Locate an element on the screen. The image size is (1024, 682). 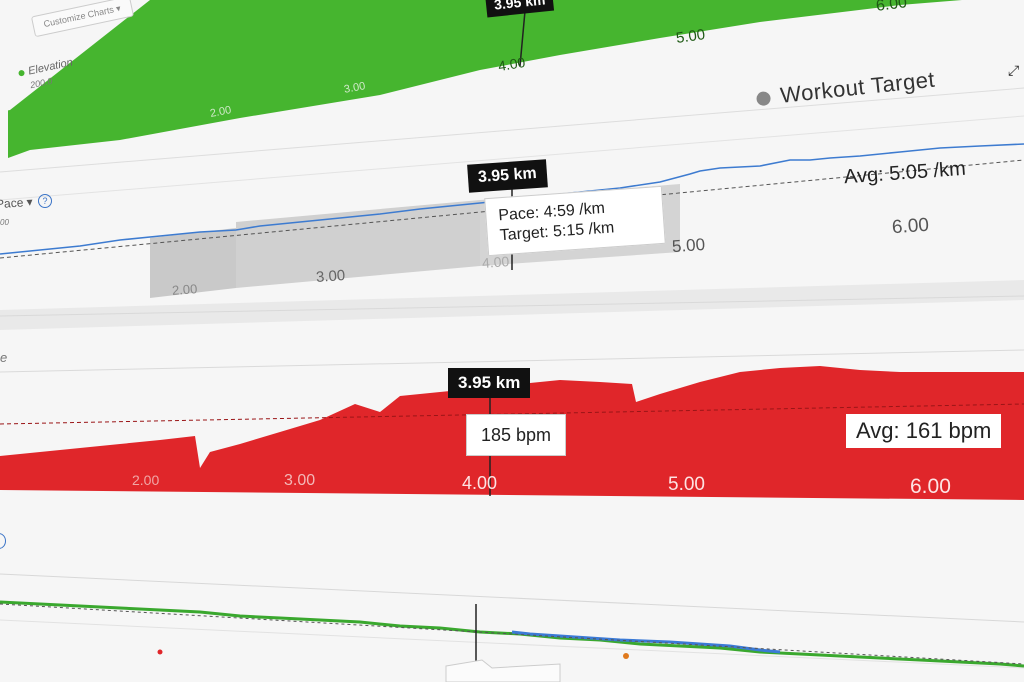
cadence-avg-line is located at coordinates (512, 634).